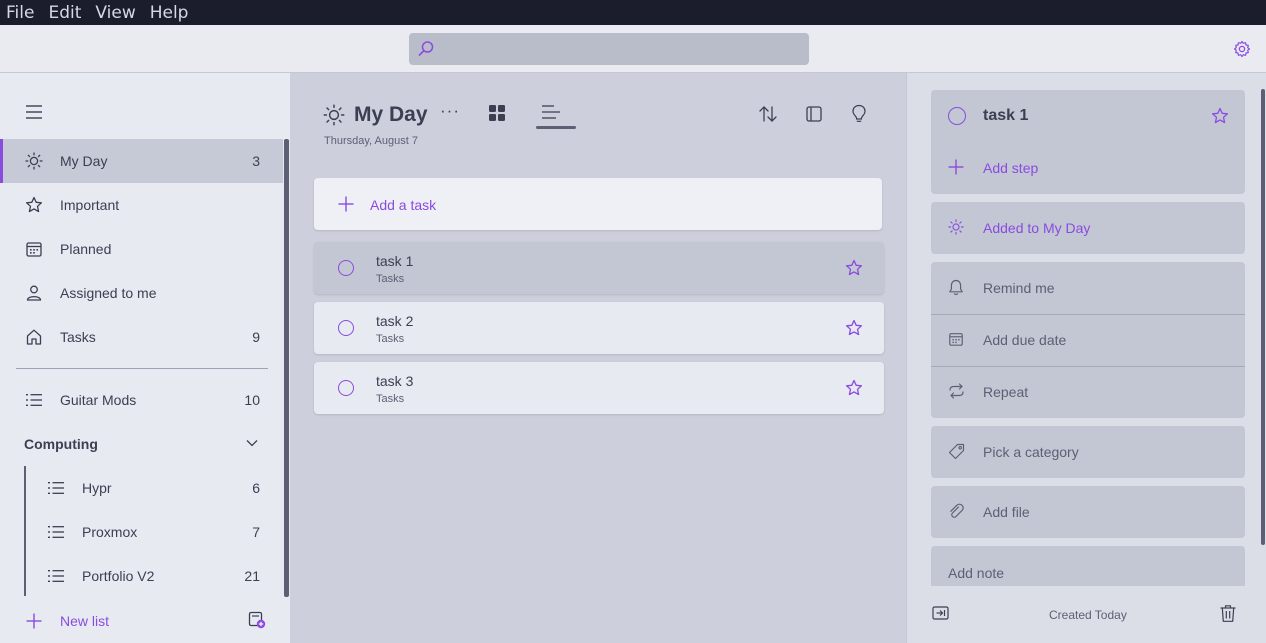  What do you see at coordinates (599, 388) in the screenshot?
I see `task-item: task 3 Tasks` at bounding box center [599, 388].